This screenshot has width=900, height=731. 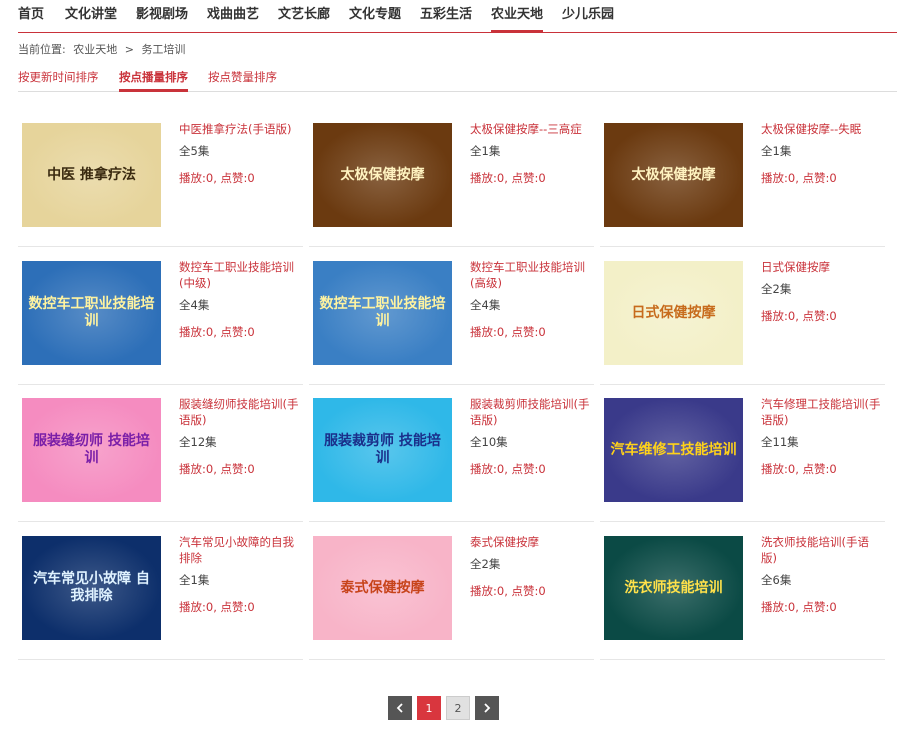 I want to click on video-thumbnail: 日式保健按摩, so click(x=673, y=313).